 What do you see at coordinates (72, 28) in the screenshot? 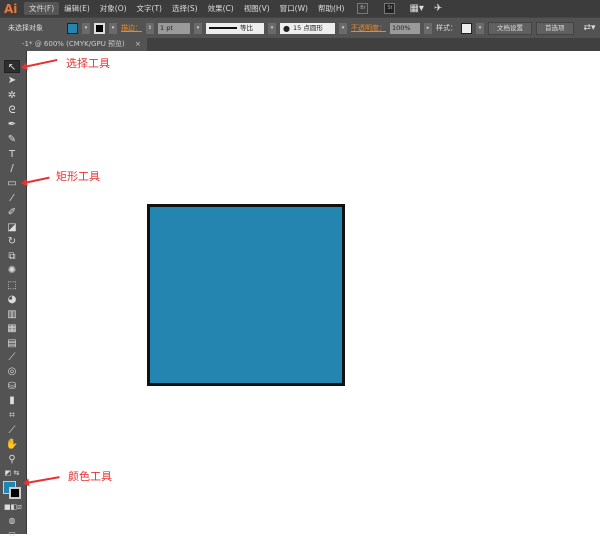
I see `fill-swatch` at bounding box center [72, 28].